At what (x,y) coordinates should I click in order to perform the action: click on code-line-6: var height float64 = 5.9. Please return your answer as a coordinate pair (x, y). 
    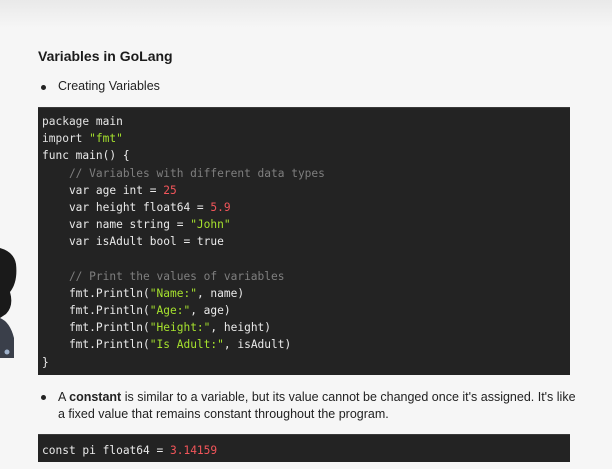
    Looking at the image, I should click on (306, 207).